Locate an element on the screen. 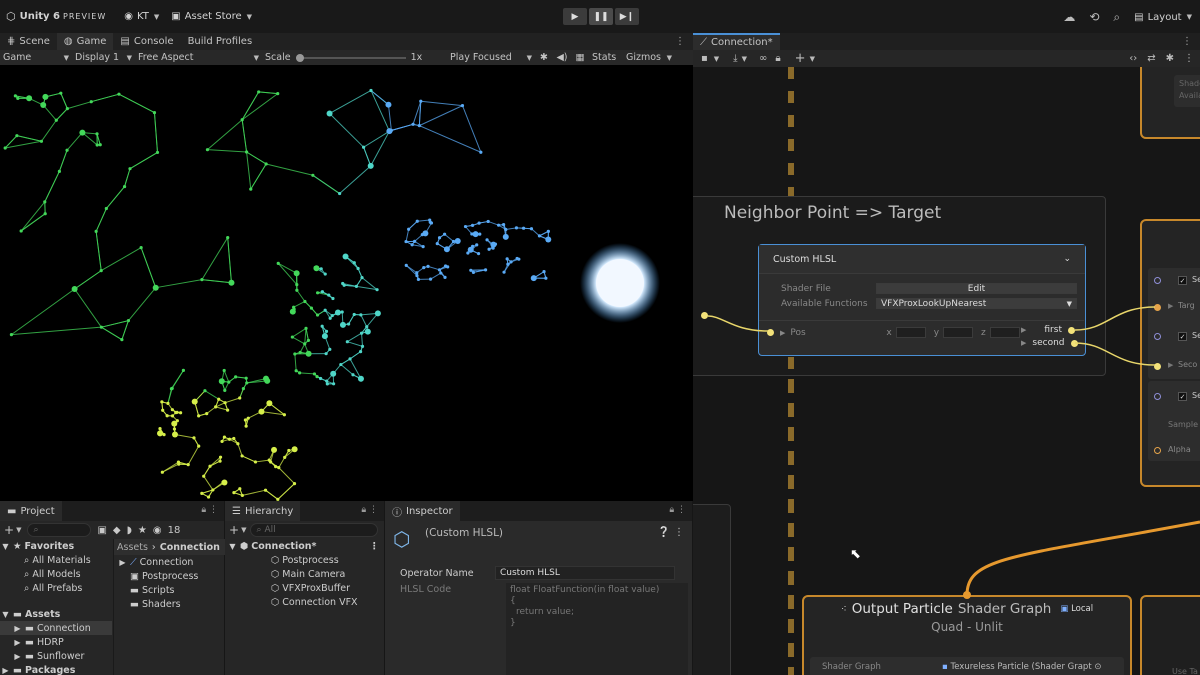 This screenshot has width=1200, height=675. edit-button: Edit is located at coordinates (976, 288).